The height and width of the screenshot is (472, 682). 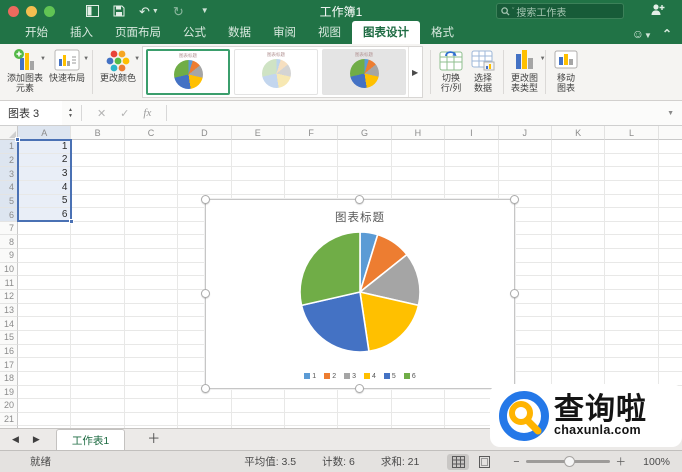 What do you see at coordinates (98, 392) in the screenshot?
I see `cell-B19` at bounding box center [98, 392].